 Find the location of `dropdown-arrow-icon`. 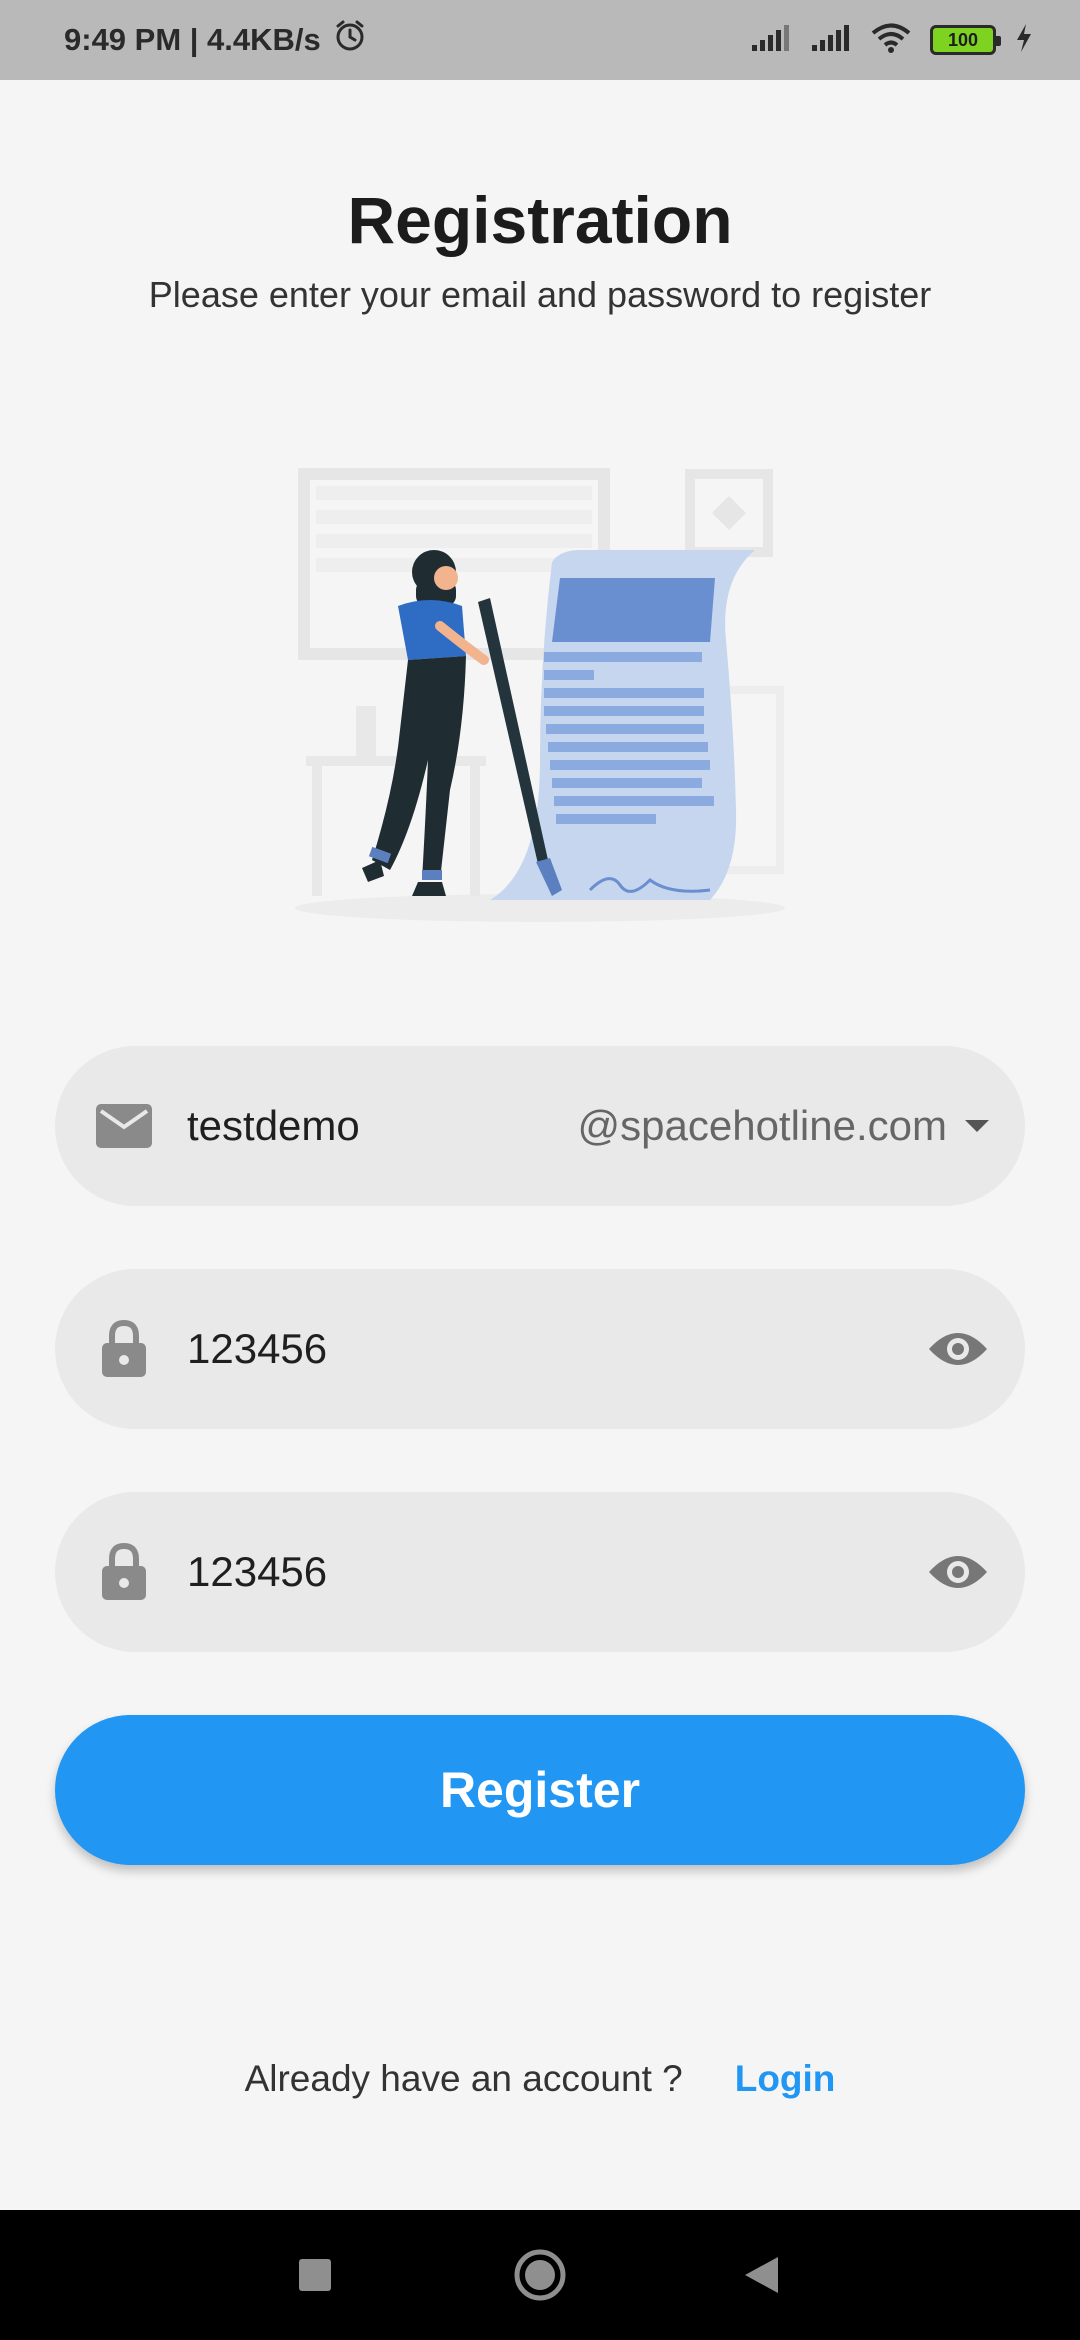

dropdown-arrow-icon is located at coordinates (977, 1126).